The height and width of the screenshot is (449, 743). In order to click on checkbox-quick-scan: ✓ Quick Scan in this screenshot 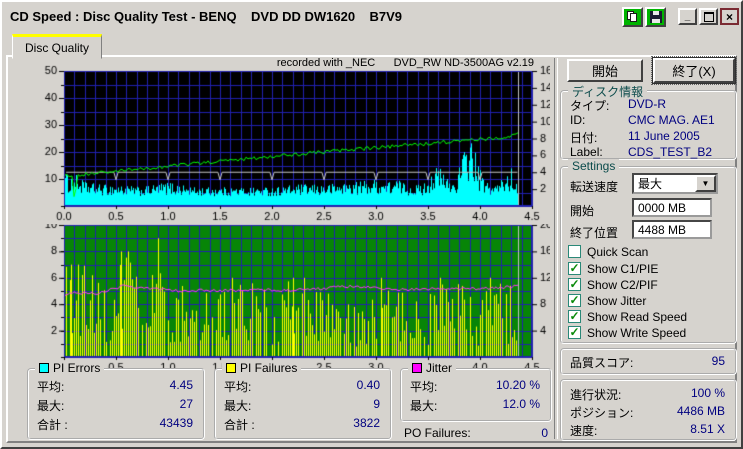, I will do `click(608, 251)`.